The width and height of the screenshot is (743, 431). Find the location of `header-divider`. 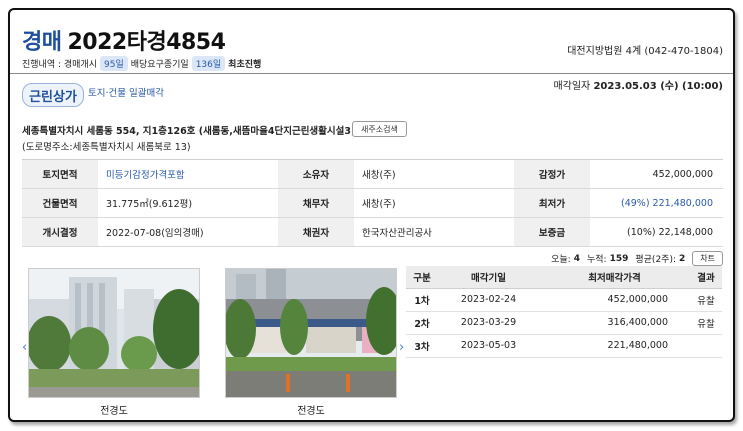

header-divider is located at coordinates (371, 73).